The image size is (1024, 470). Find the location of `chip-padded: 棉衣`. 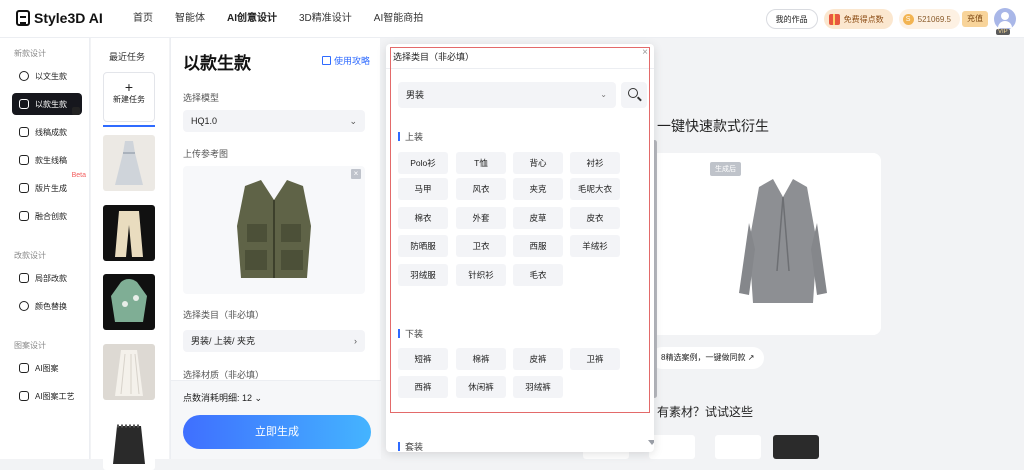

chip-padded: 棉衣 is located at coordinates (423, 218).